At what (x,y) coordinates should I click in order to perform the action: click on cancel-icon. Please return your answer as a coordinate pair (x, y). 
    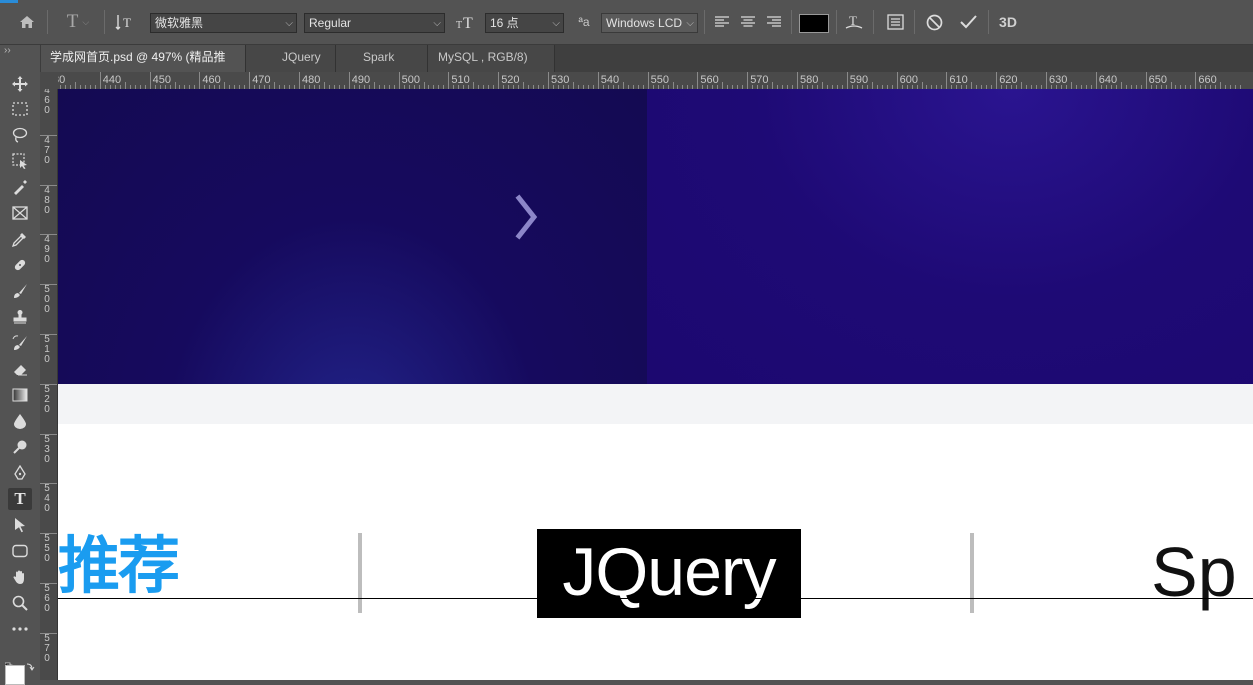
    Looking at the image, I should click on (934, 22).